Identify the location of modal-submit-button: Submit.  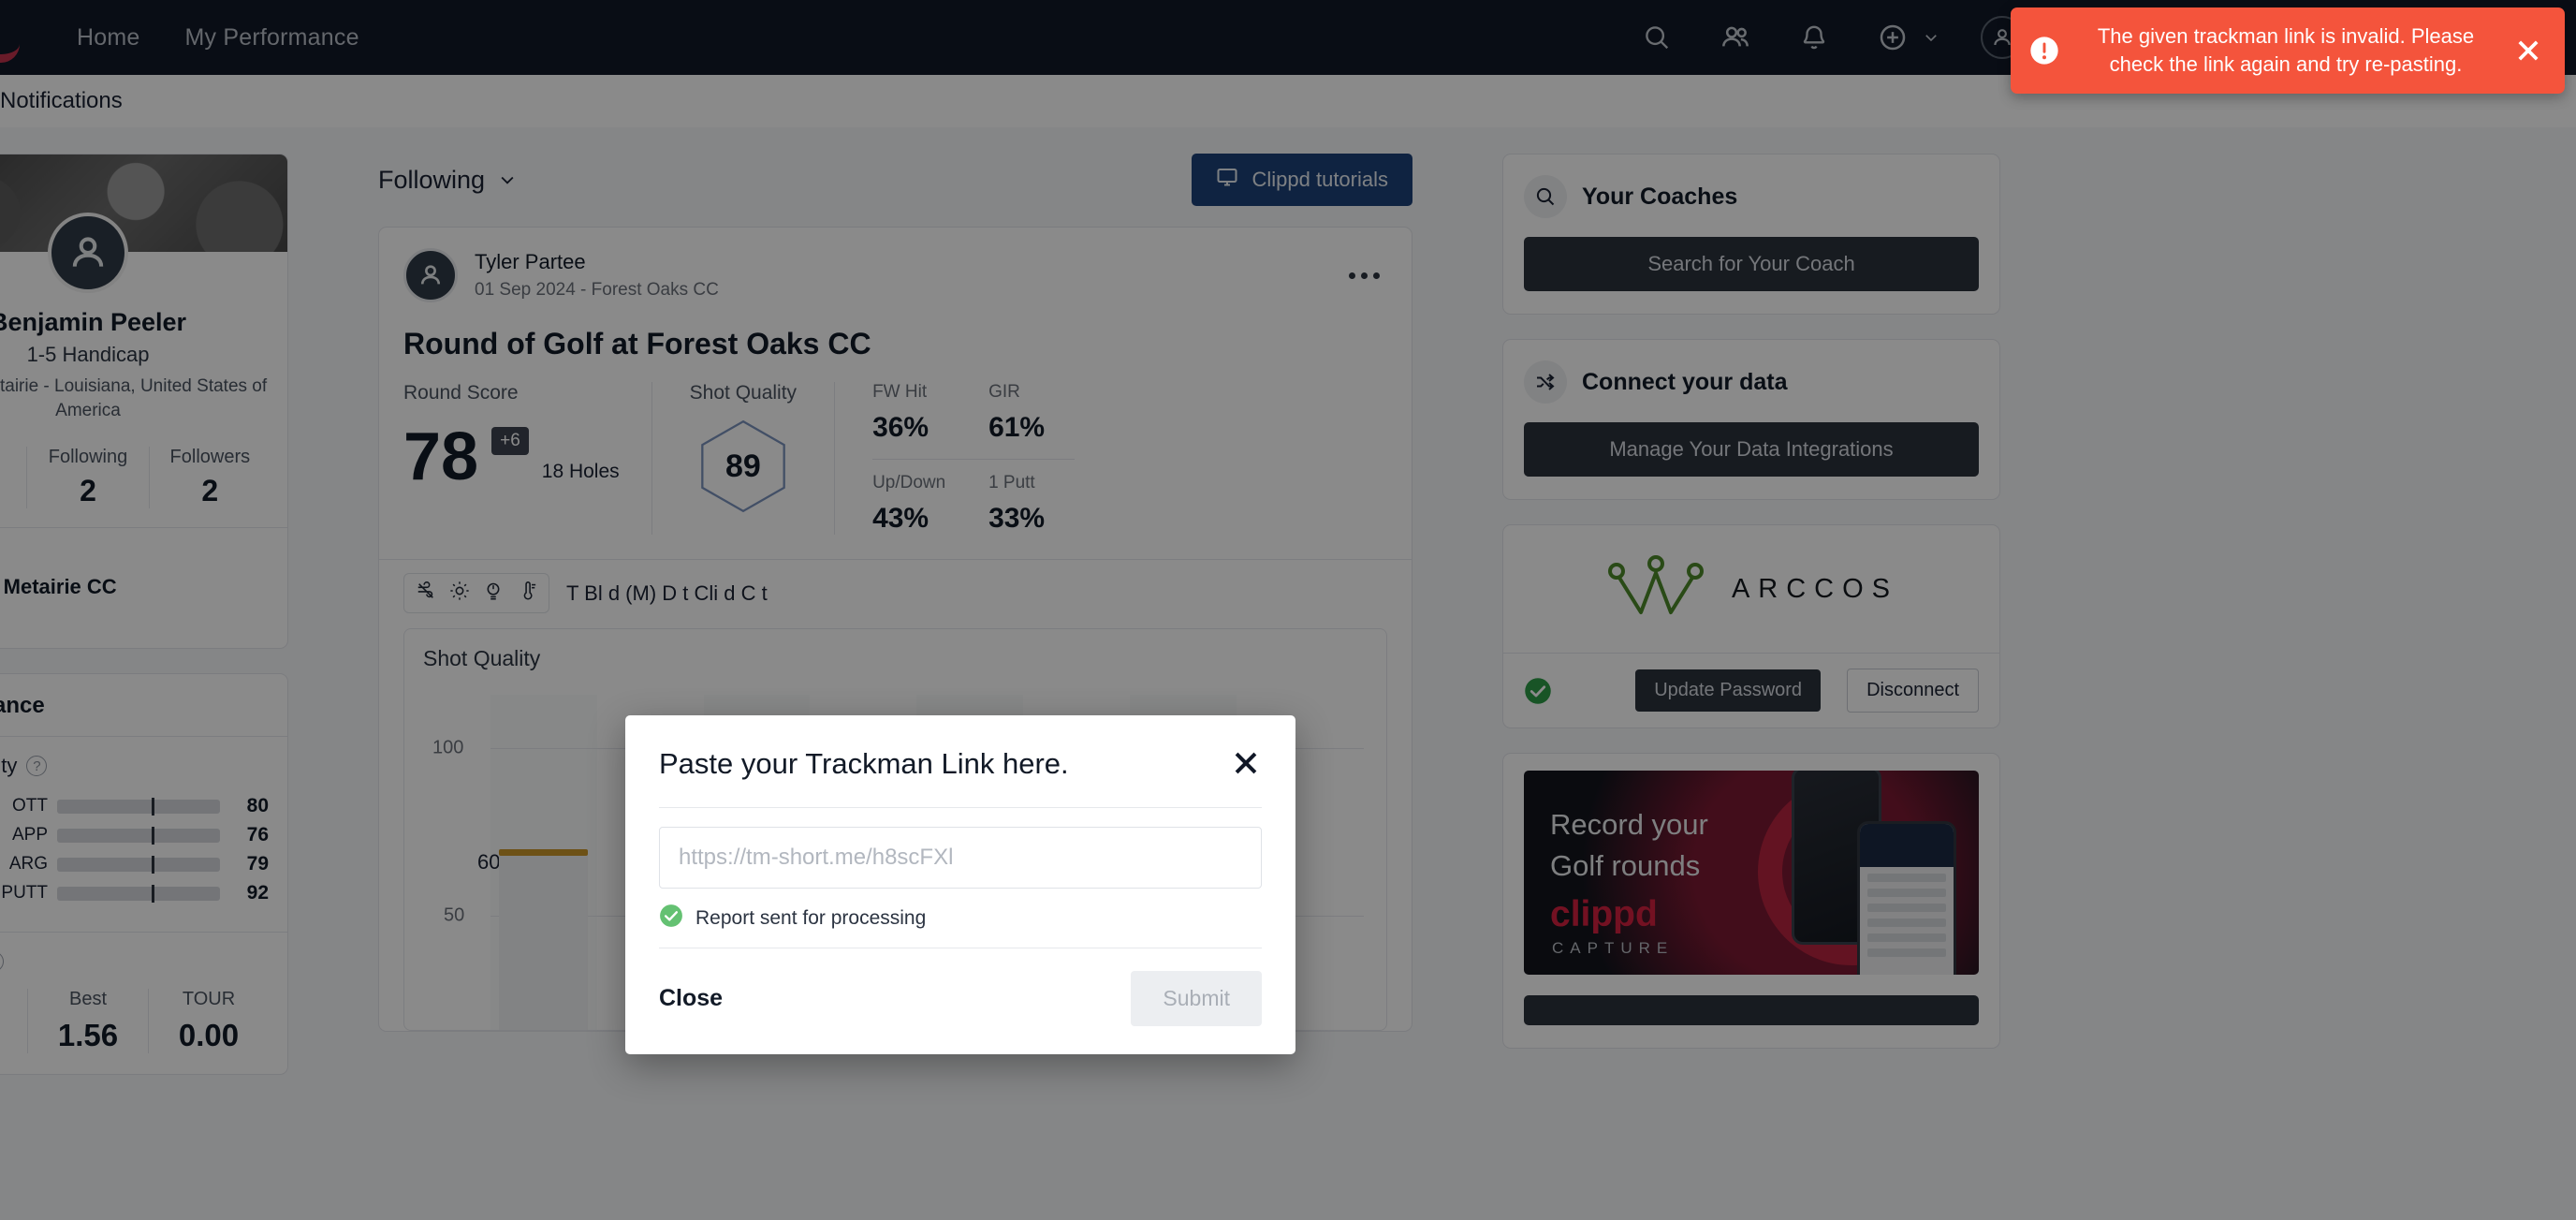
(1196, 998).